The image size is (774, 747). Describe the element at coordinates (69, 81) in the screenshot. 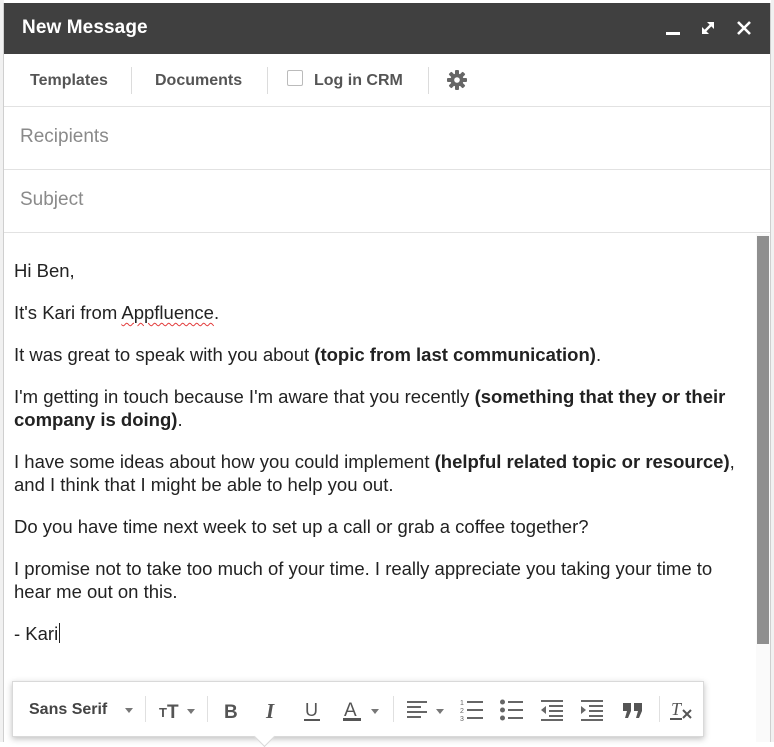

I see `templates-button: Templates` at that location.